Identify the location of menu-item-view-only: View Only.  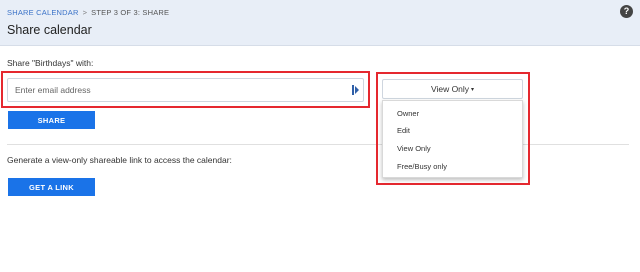
(414, 148).